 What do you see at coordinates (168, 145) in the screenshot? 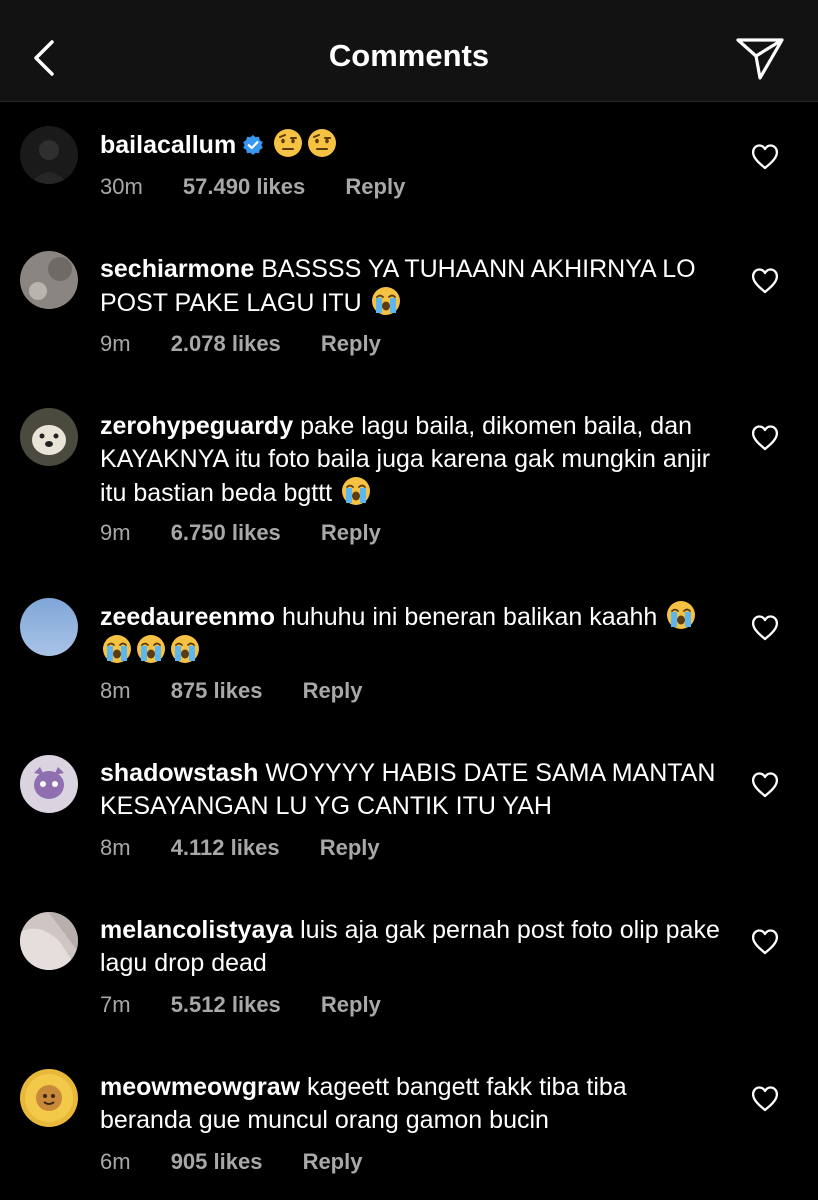
I see `comment-username: bailacallum` at bounding box center [168, 145].